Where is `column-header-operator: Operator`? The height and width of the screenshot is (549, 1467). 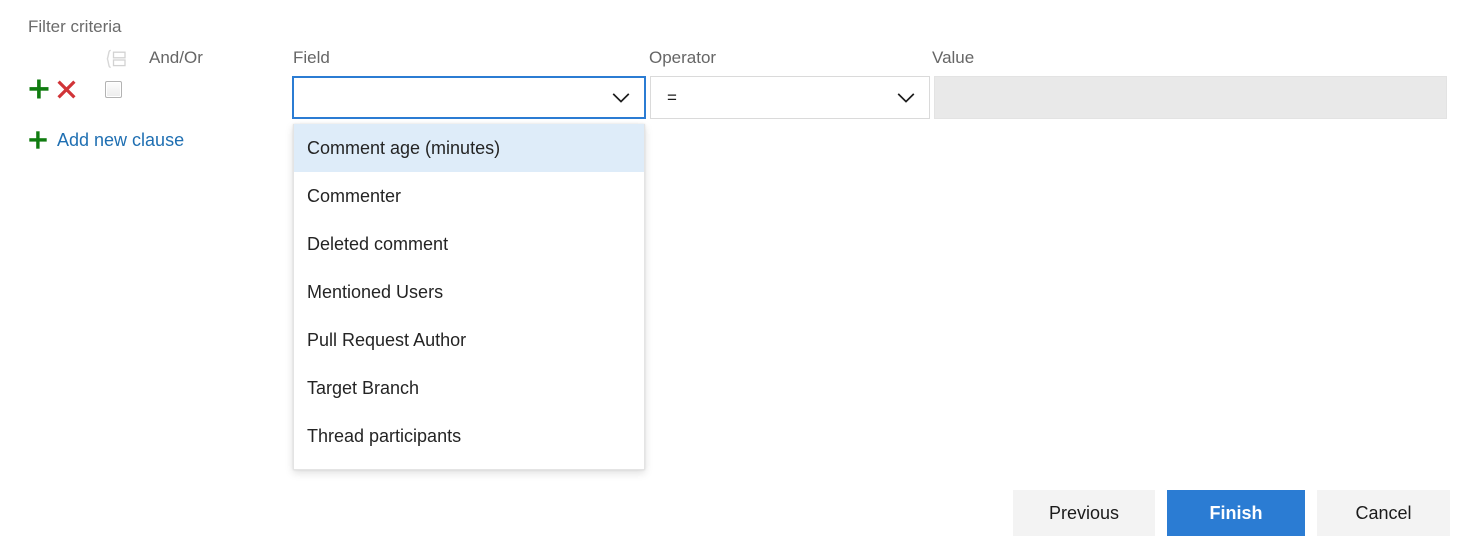
column-header-operator: Operator is located at coordinates (683, 57).